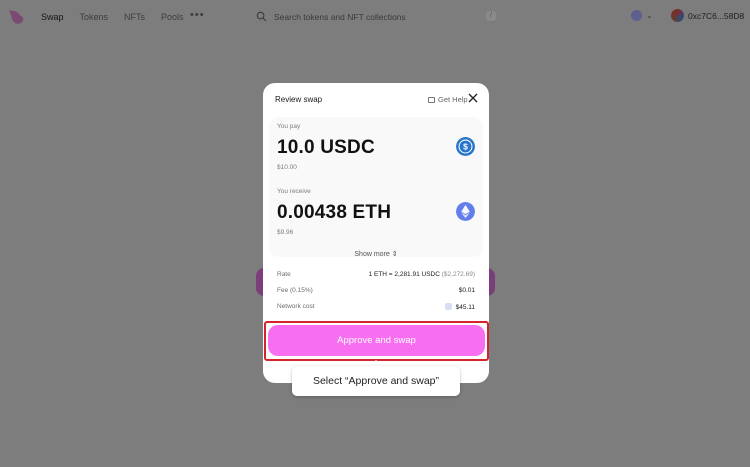 The width and height of the screenshot is (750, 467). I want to click on usdc-icon: $, so click(465, 146).